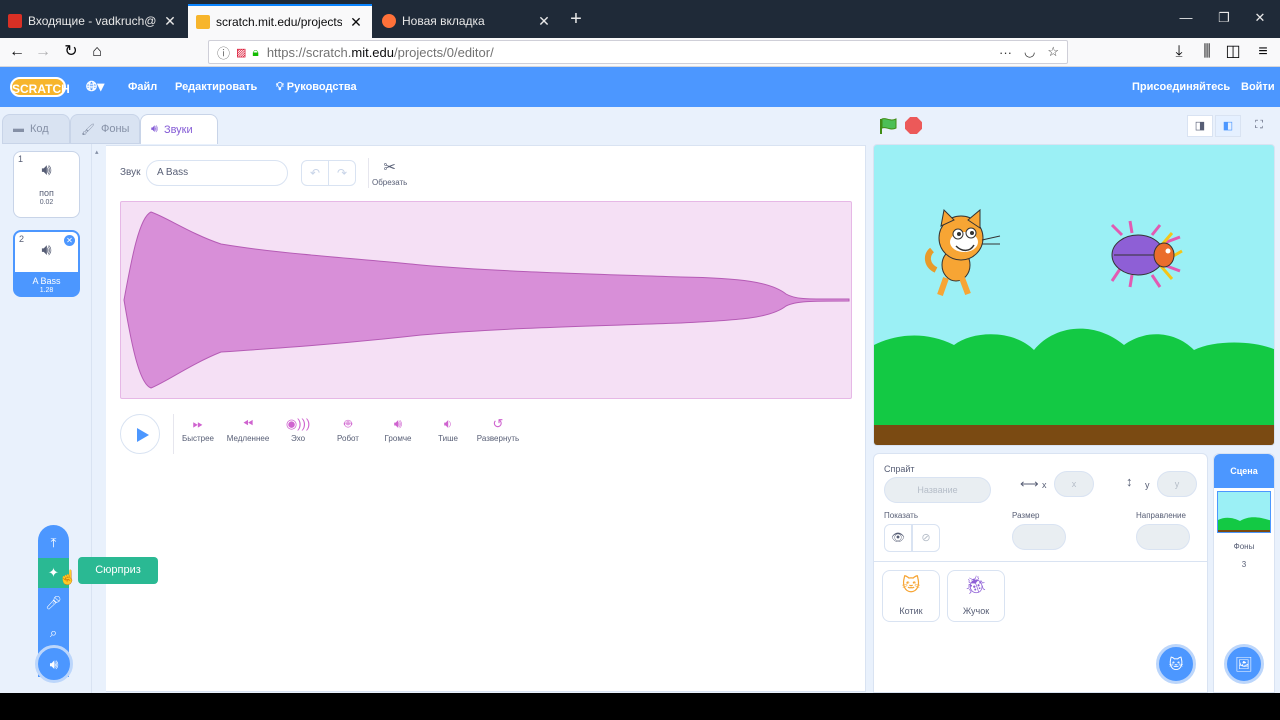 The height and width of the screenshot is (720, 1280). I want to click on upload-sound-icon: ⤒, so click(53, 543).